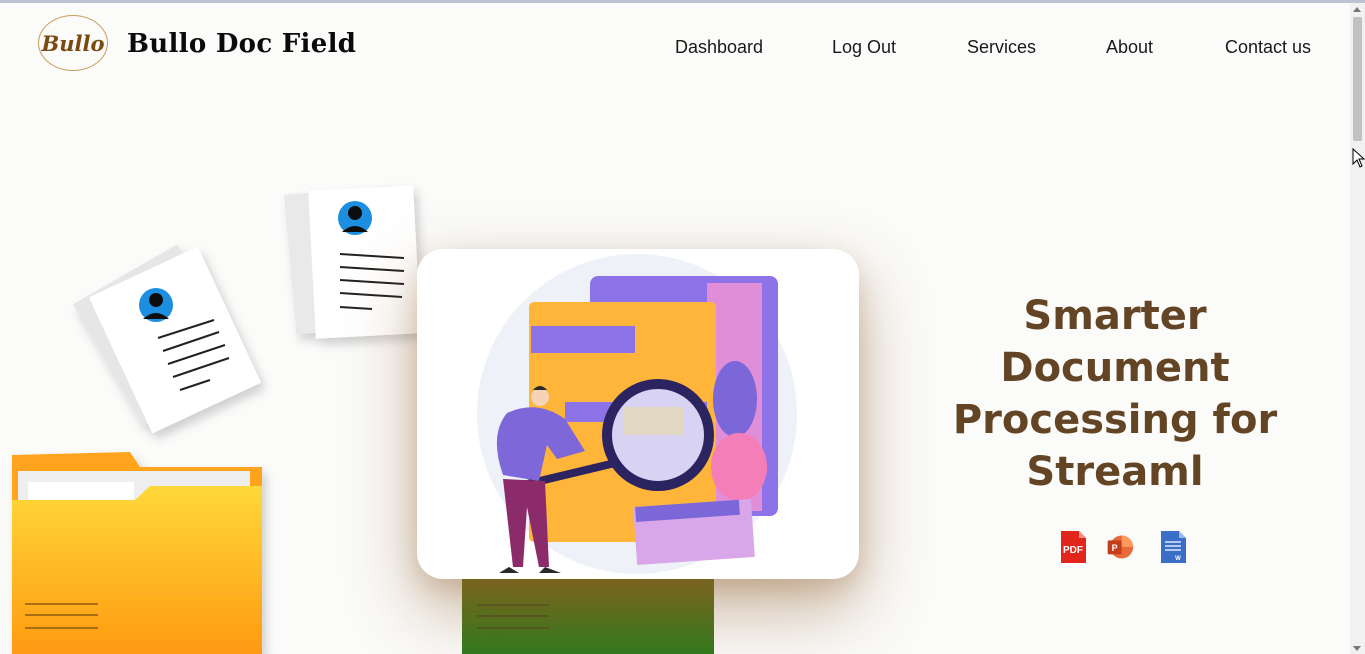  Describe the element at coordinates (1115, 368) in the screenshot. I see `headline-line: Document` at that location.